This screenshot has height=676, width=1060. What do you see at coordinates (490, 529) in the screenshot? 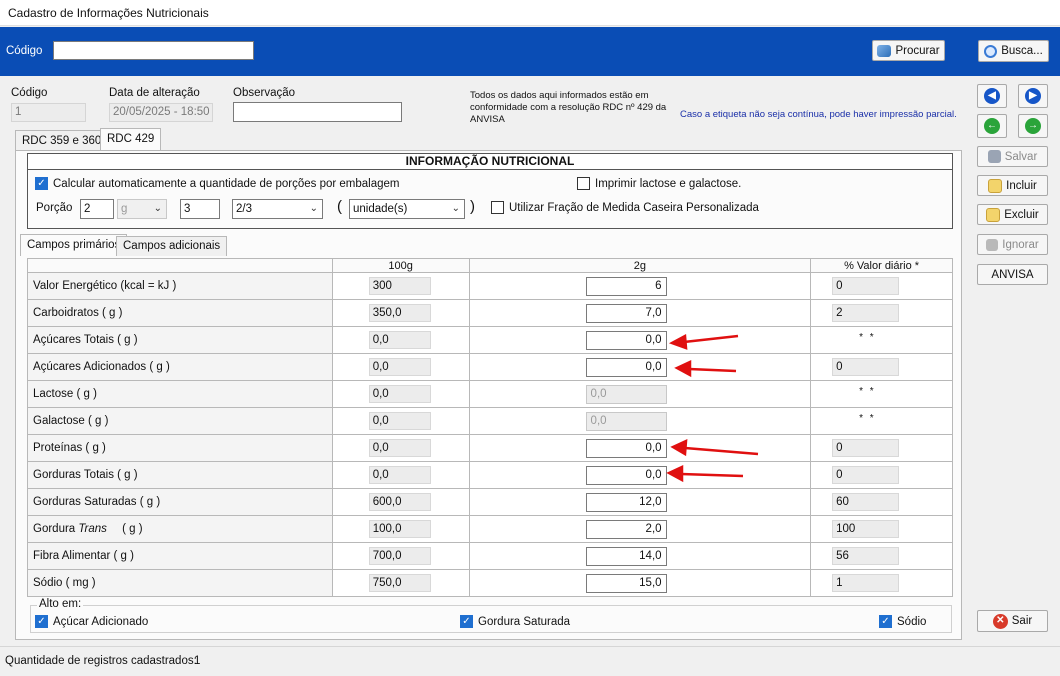
I see `table-row: Gordura Trans ( g ) 100,0 2,0 100` at bounding box center [490, 529].